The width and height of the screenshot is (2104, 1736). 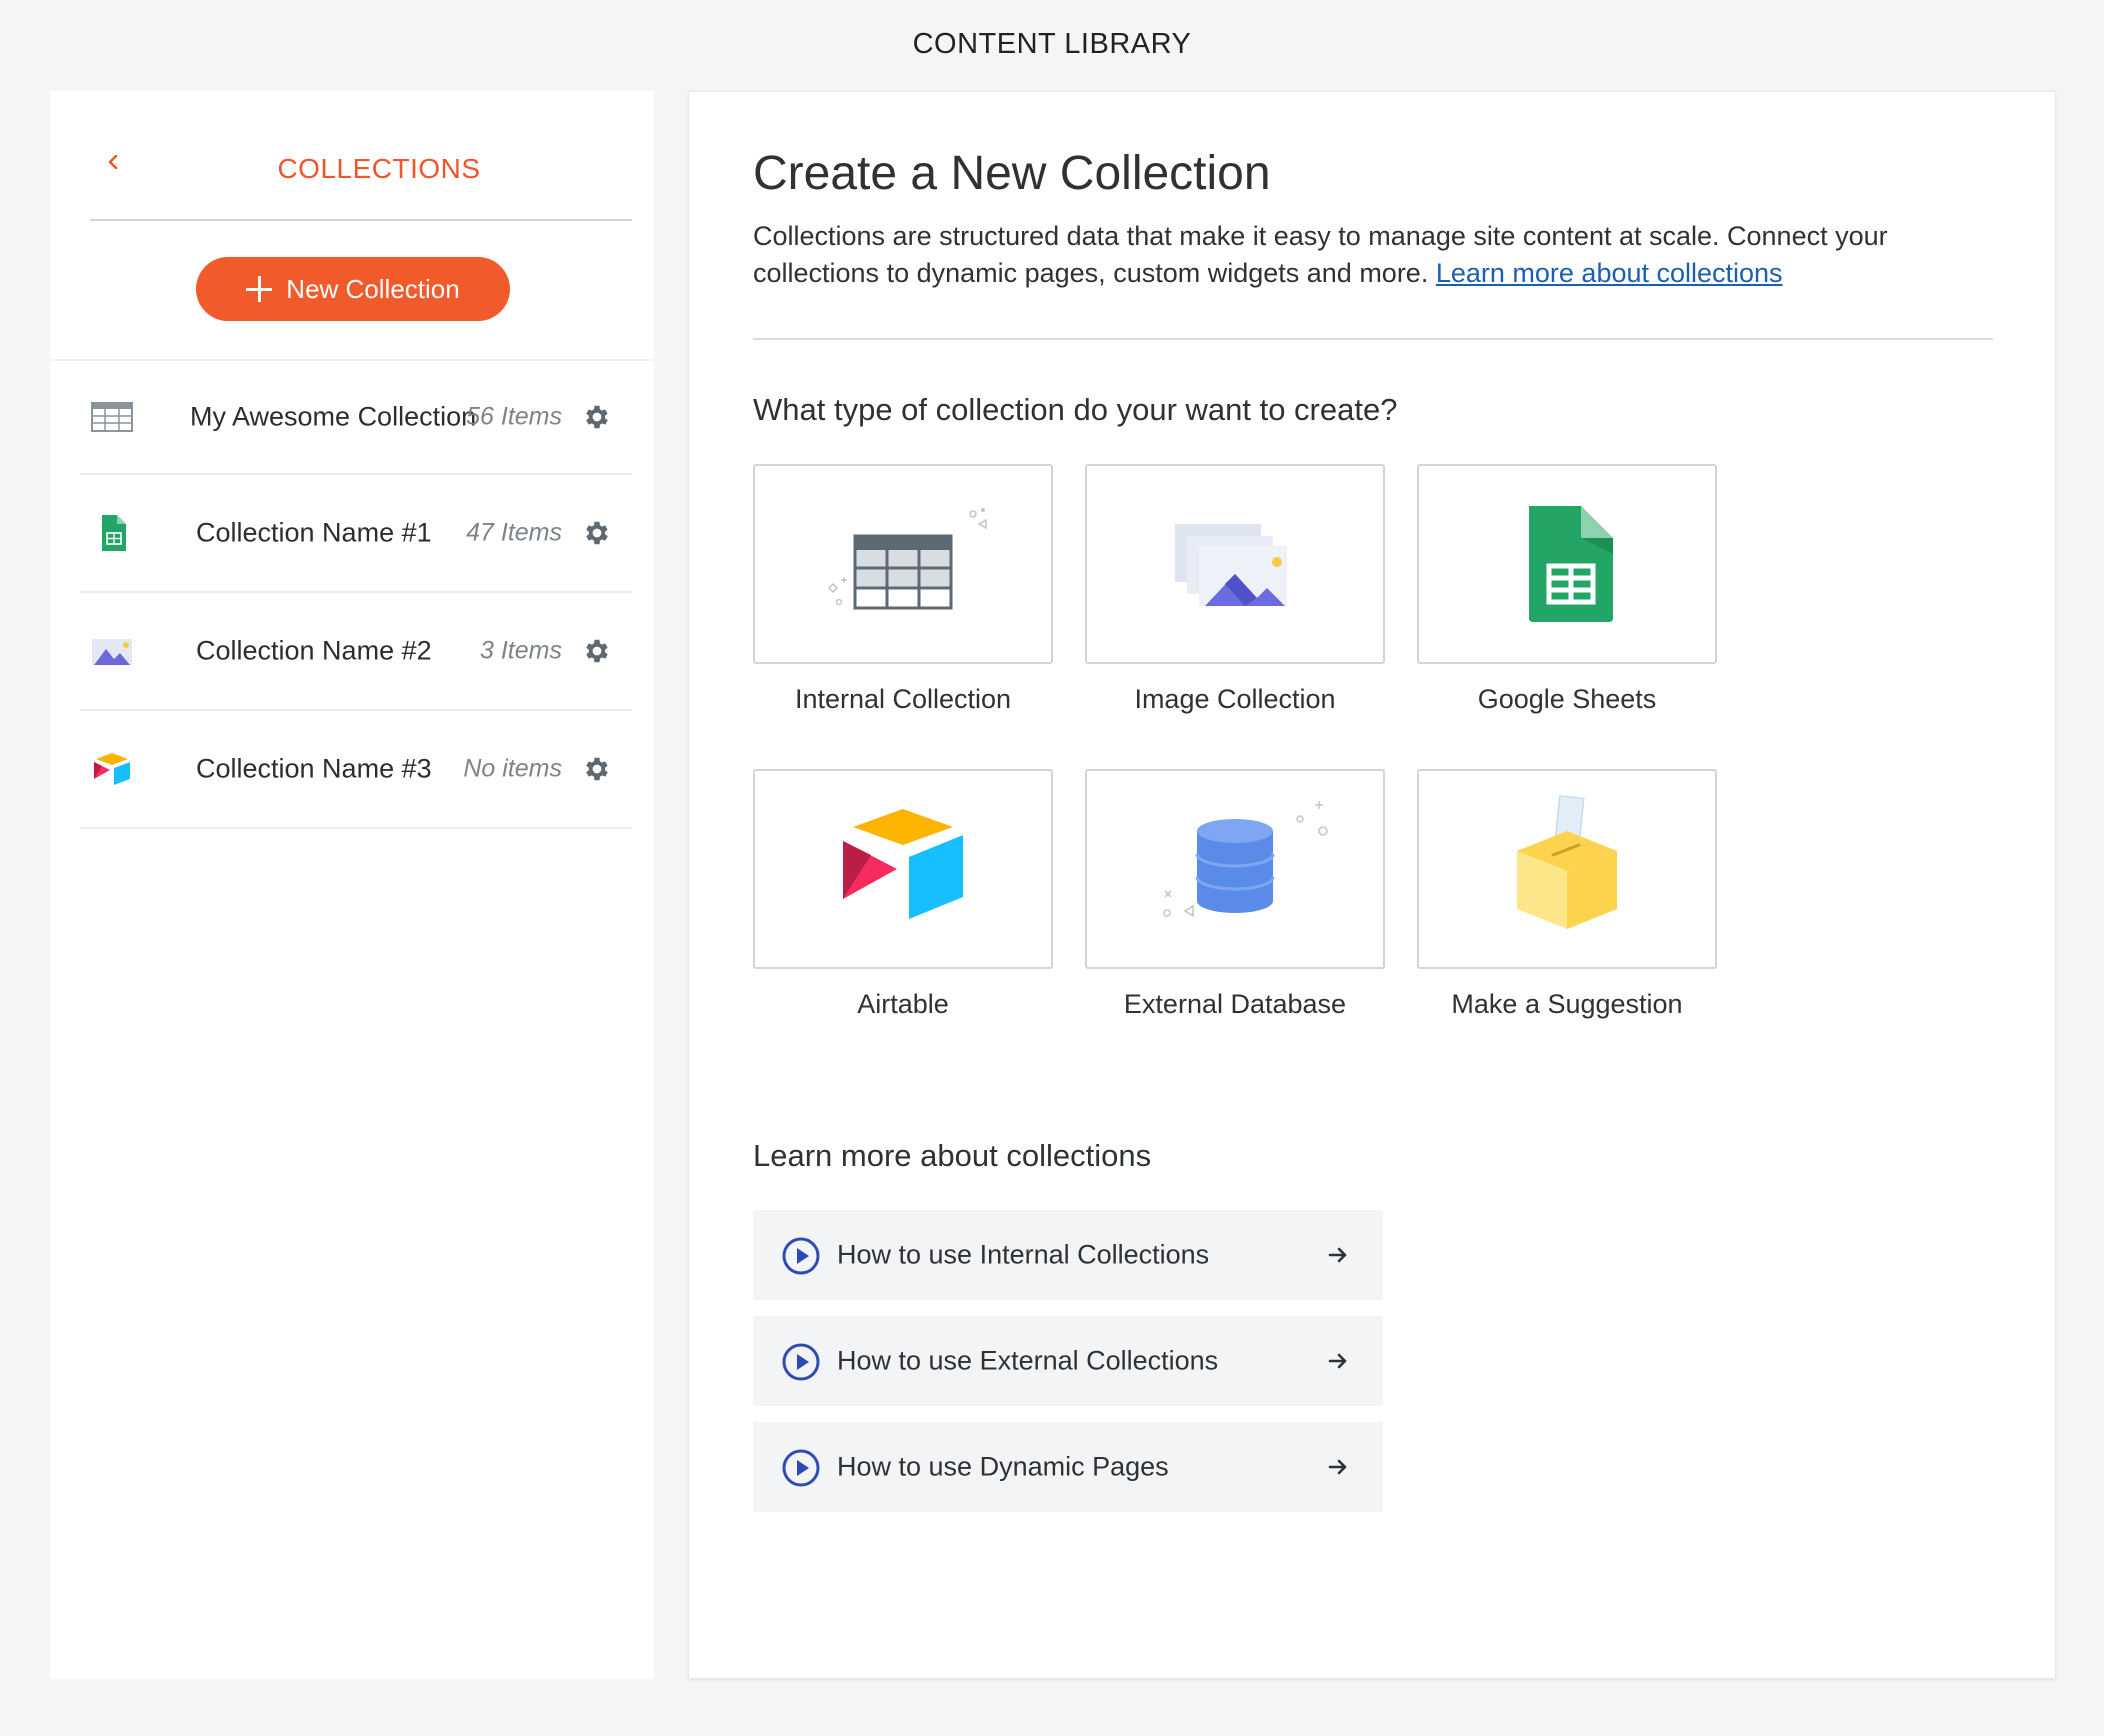 I want to click on type-label: External Database, so click(x=1235, y=1004).